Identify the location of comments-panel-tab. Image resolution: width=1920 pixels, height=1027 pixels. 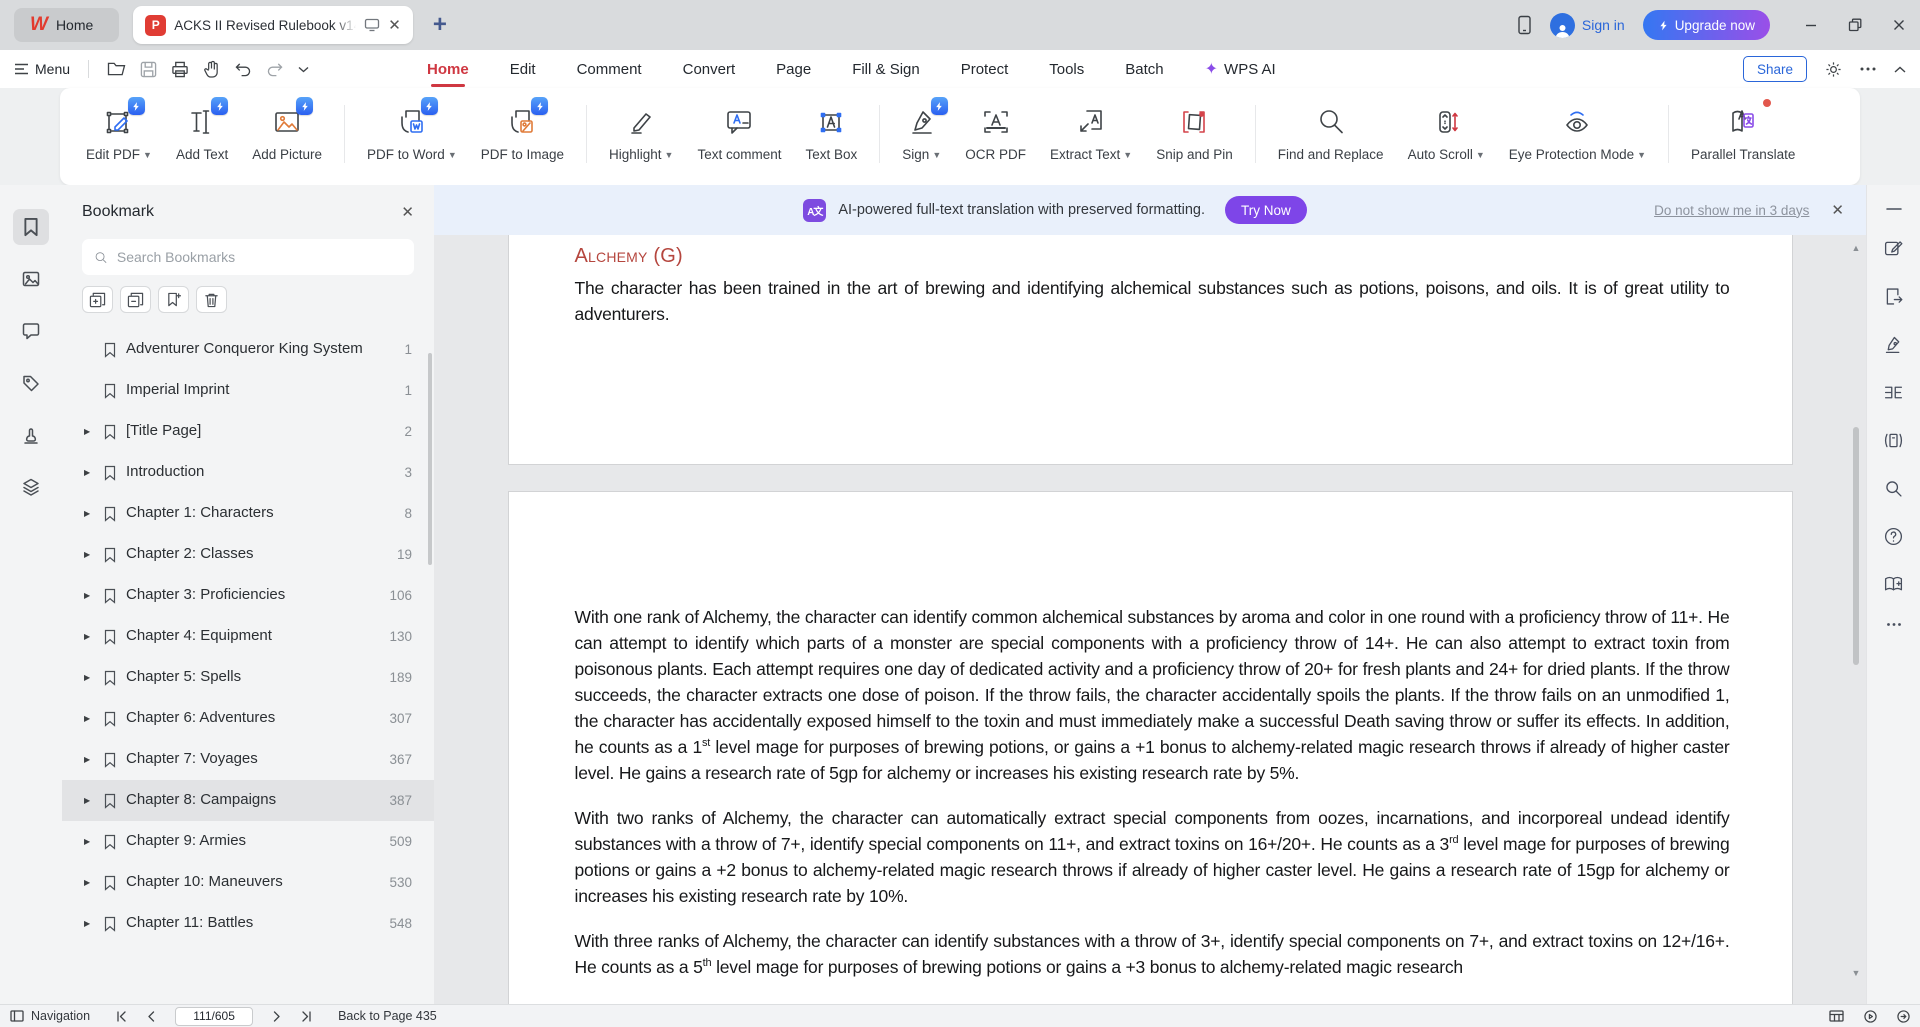
(31, 331).